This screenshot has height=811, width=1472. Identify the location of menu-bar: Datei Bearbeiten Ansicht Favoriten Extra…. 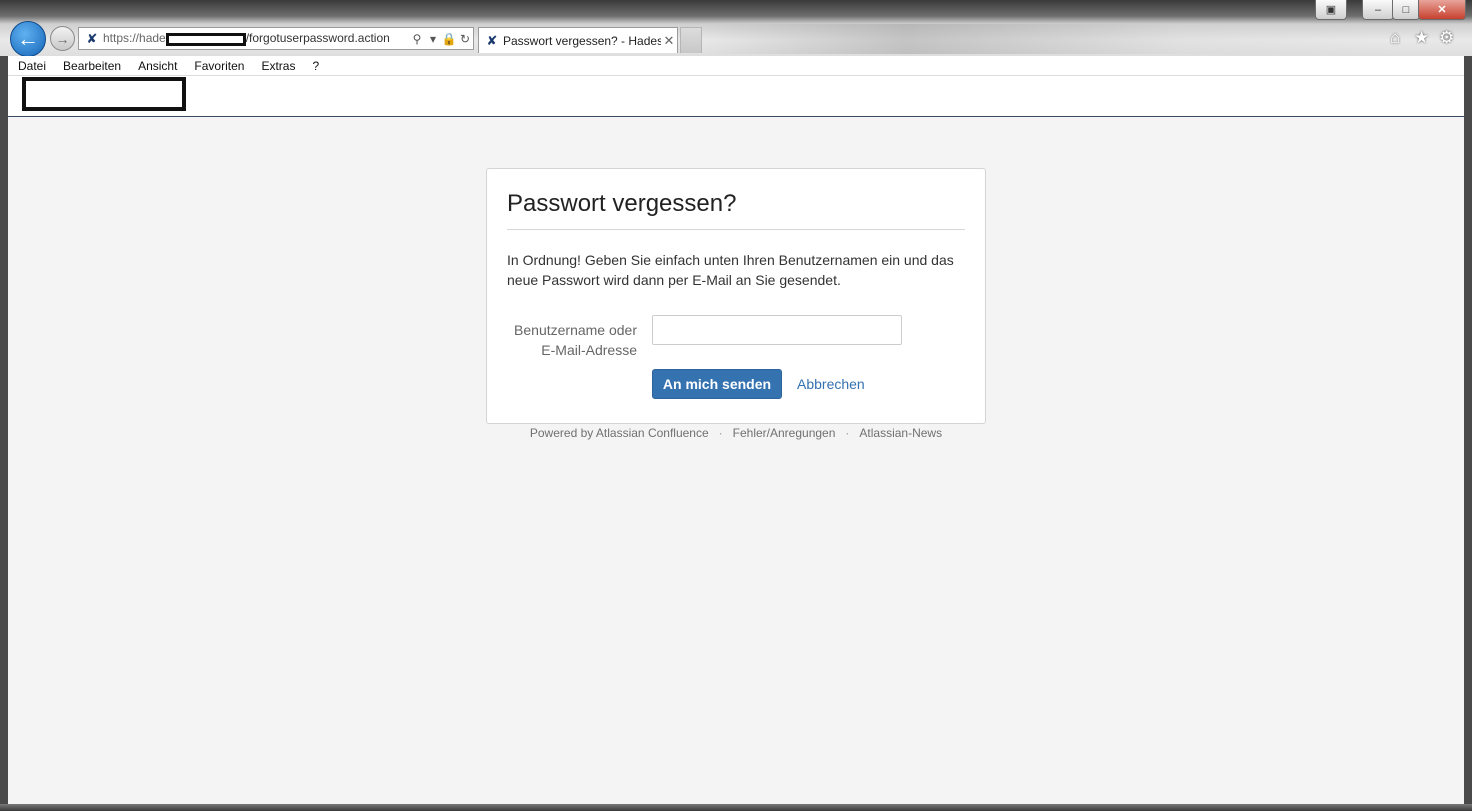
(736, 66).